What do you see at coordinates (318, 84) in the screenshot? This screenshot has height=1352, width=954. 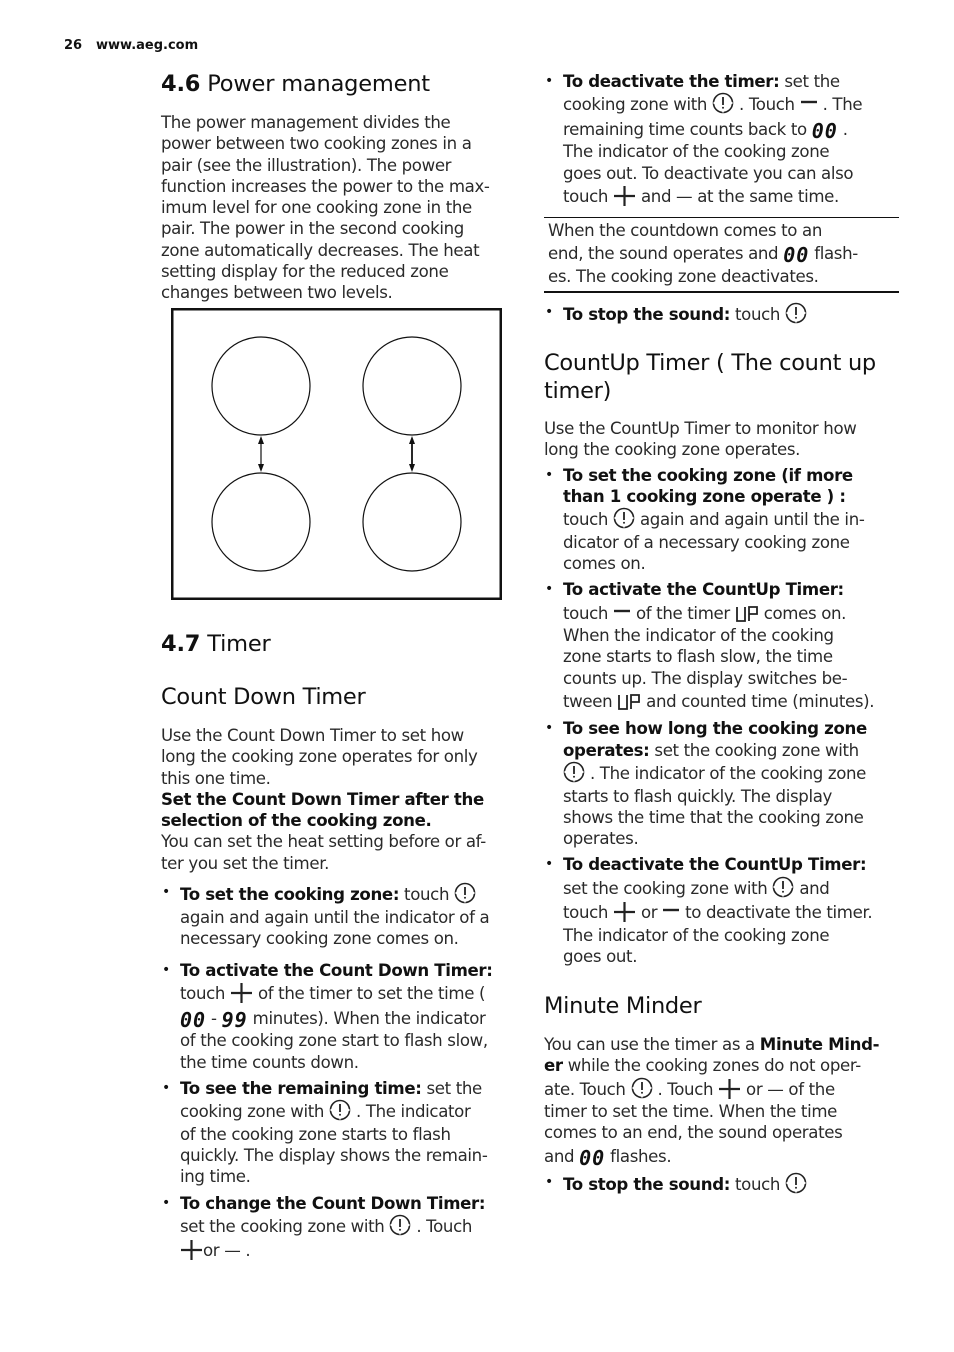 I see `section-title: Power management` at bounding box center [318, 84].